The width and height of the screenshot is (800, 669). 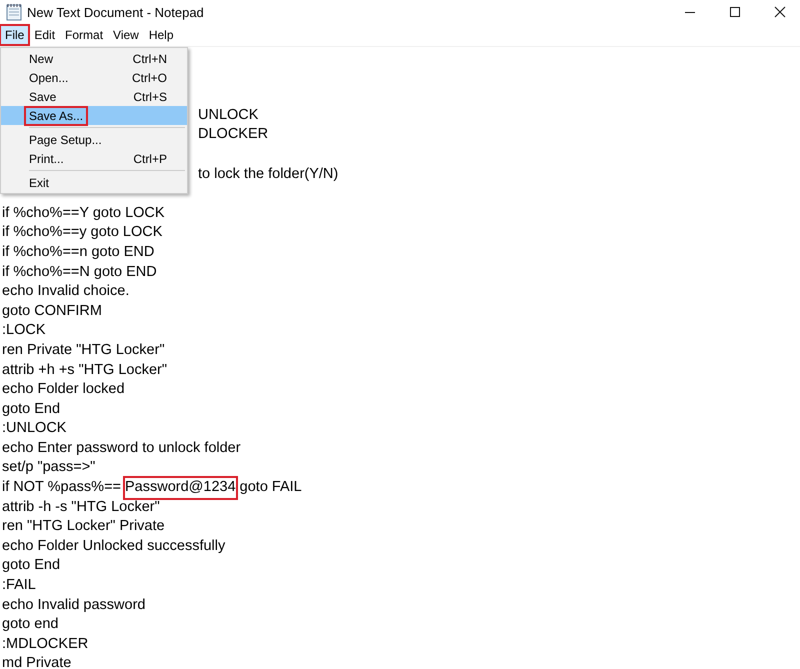 I want to click on menu-item: Format, so click(x=84, y=35).